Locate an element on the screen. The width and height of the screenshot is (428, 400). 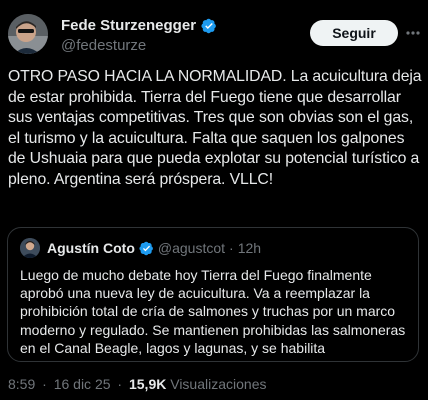
author-avatar-image is located at coordinates (28, 34).